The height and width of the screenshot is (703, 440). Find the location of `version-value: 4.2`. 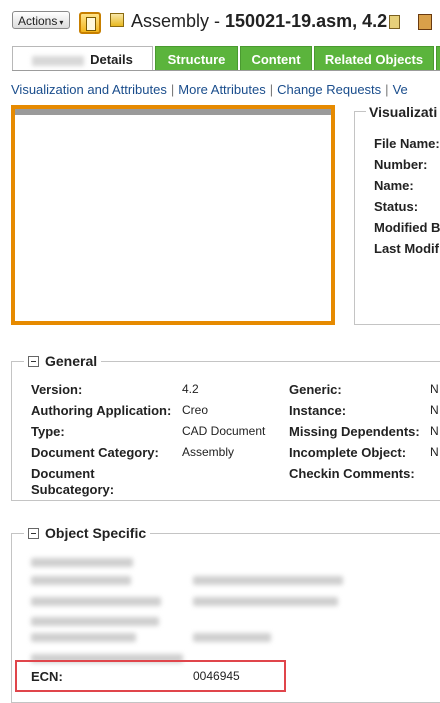

version-value: 4.2 is located at coordinates (190, 389).